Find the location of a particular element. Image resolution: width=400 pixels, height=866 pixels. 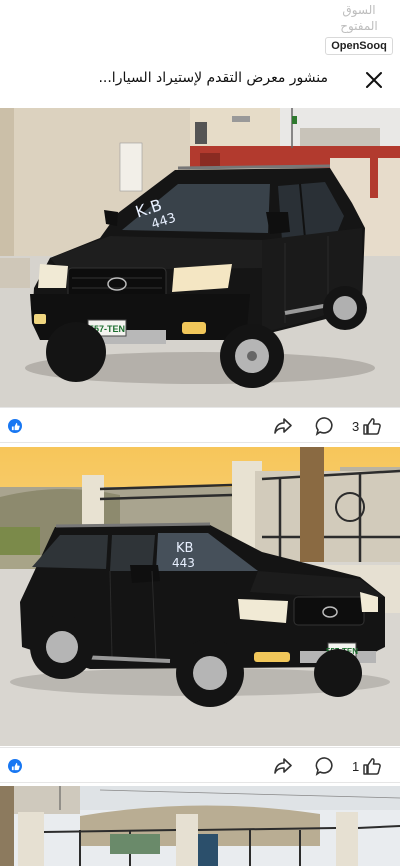

like-count: 1 is located at coordinates (356, 766).